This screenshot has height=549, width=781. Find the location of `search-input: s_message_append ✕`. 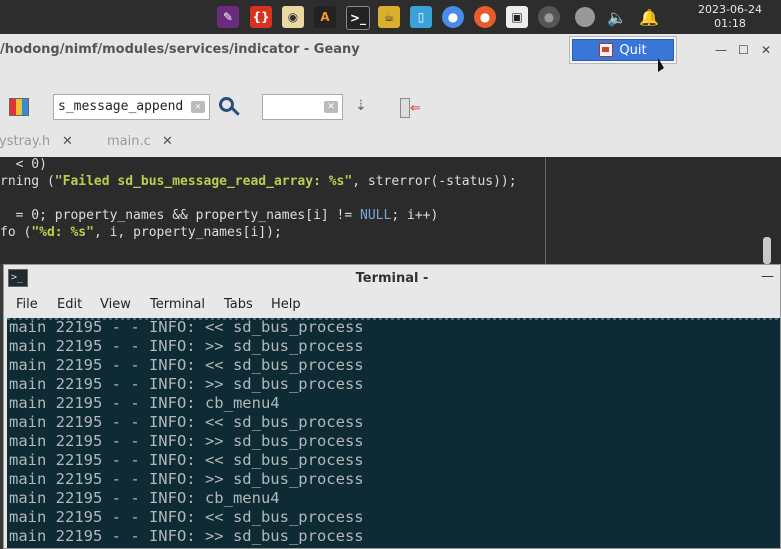

search-input: s_message_append ✕ is located at coordinates (131, 107).